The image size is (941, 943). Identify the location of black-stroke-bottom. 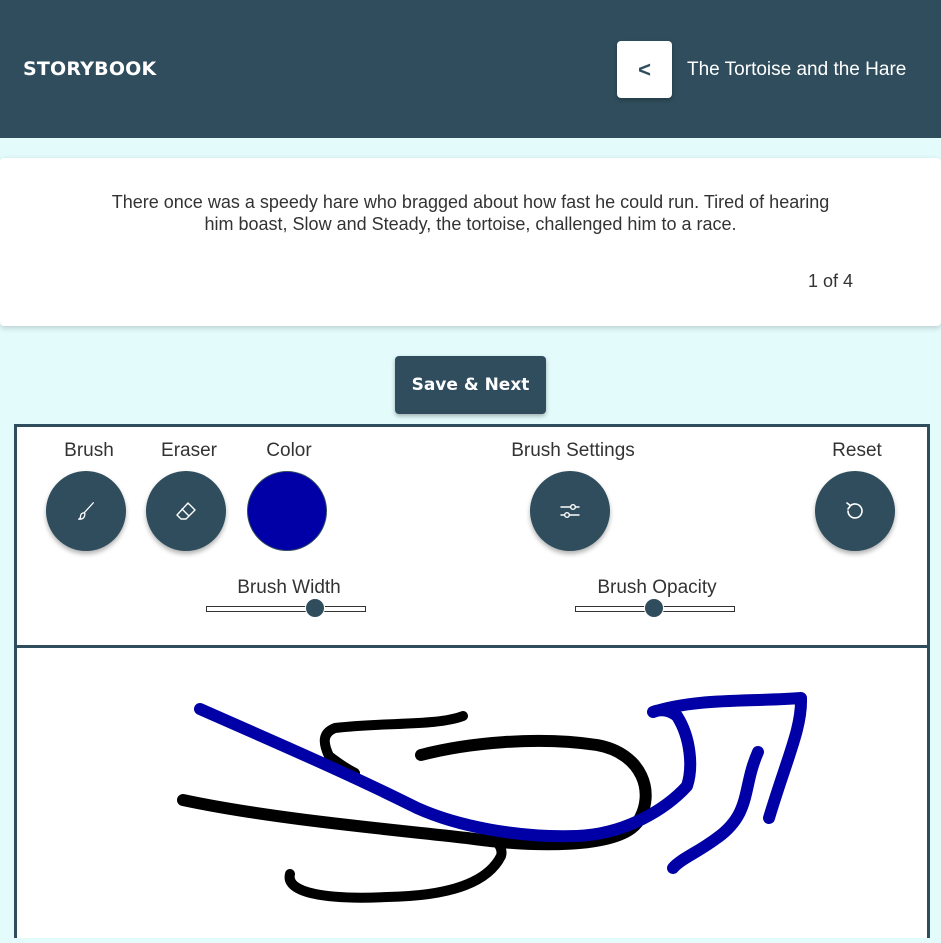
(395, 868).